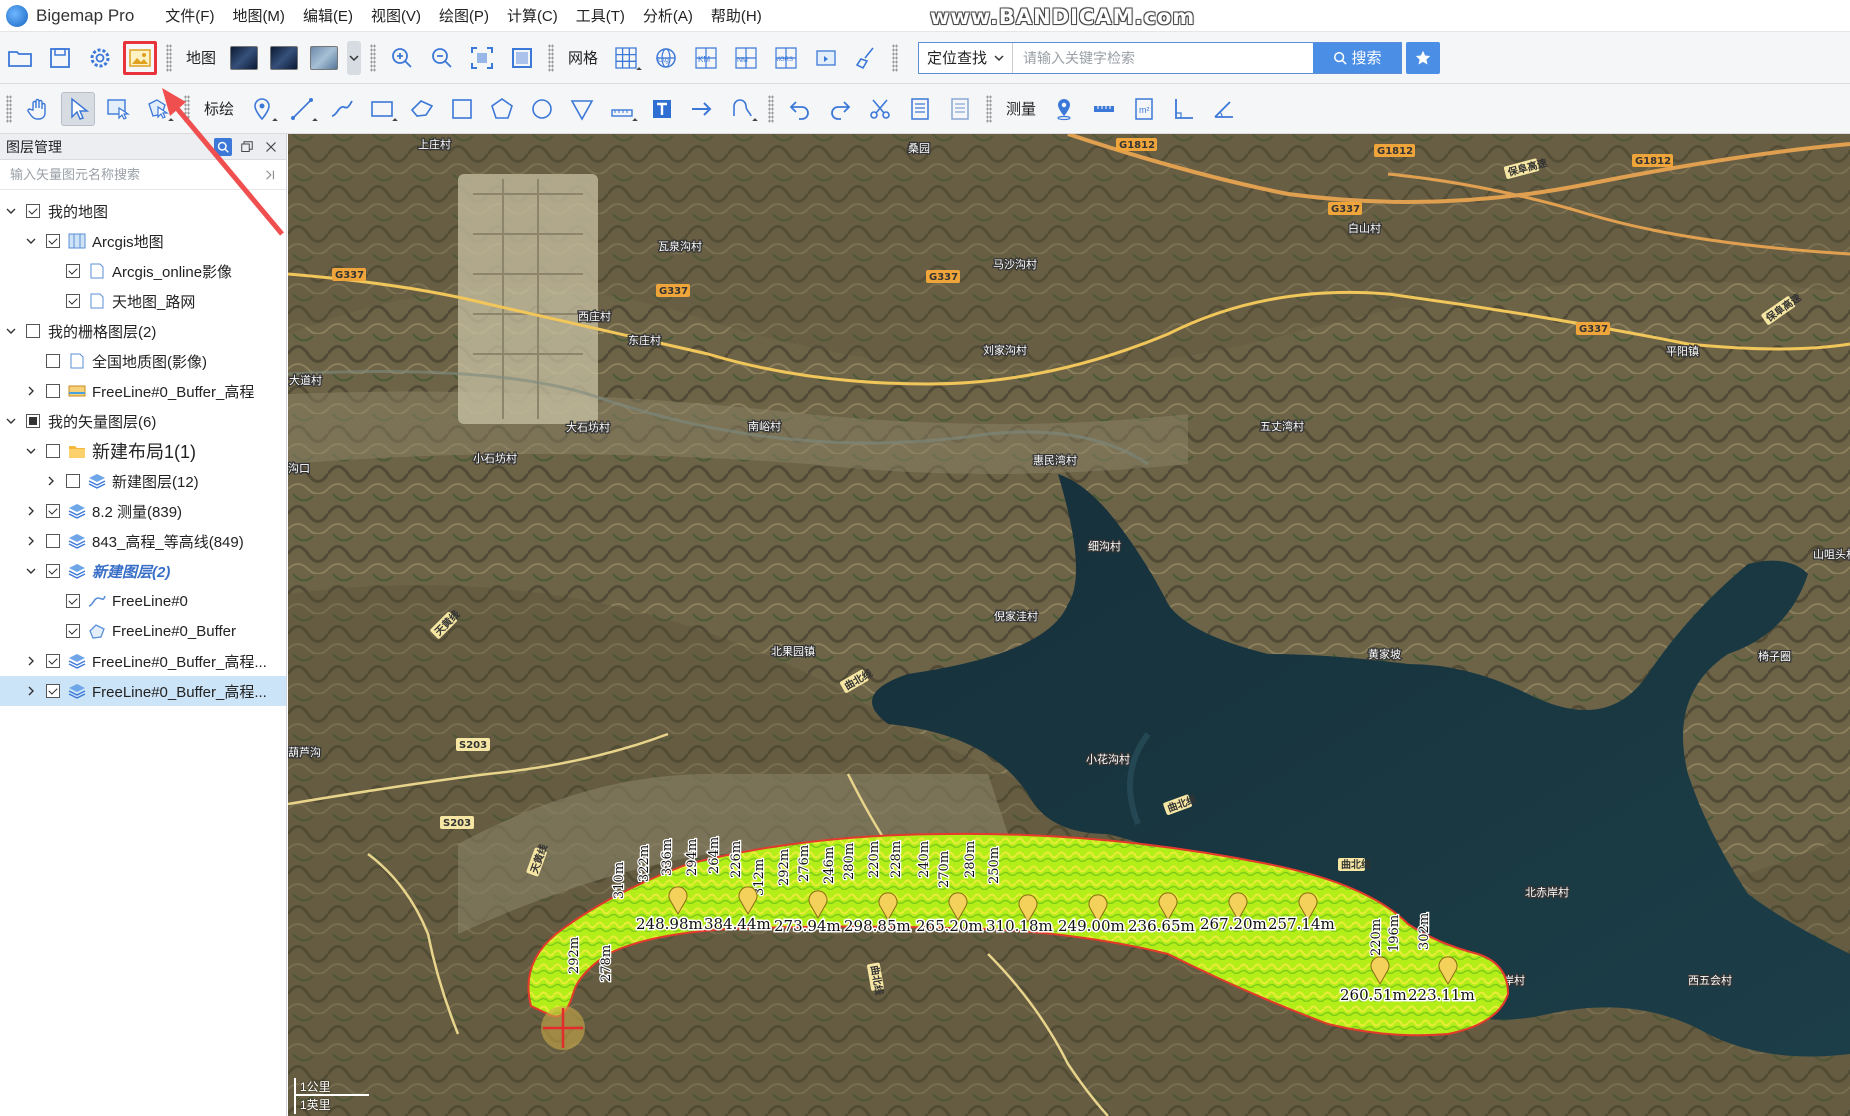 The height and width of the screenshot is (1116, 1850). Describe the element at coordinates (482, 58) in the screenshot. I see `zoom-extent-button` at that location.